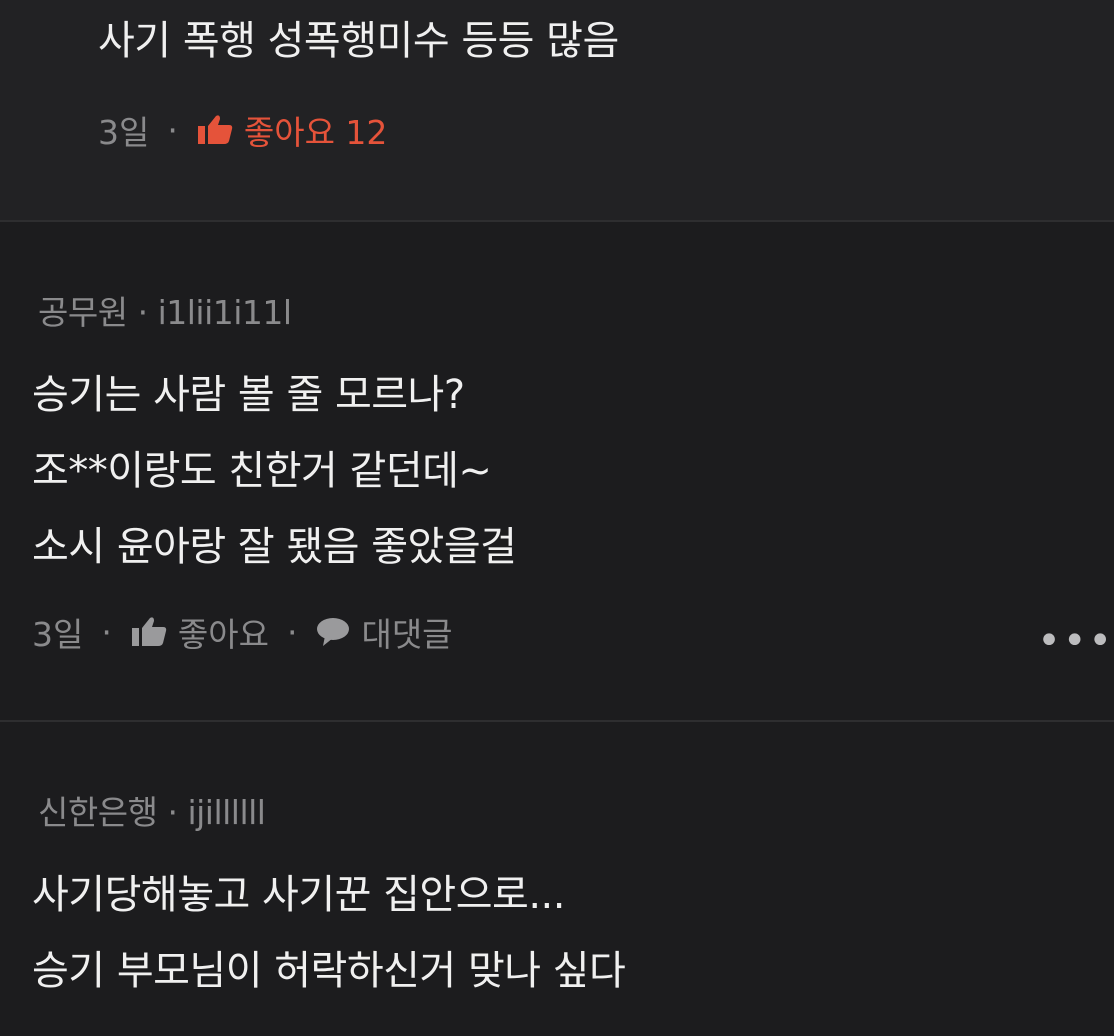 The width and height of the screenshot is (1114, 1036). I want to click on author-org: 공무원, so click(83, 312).